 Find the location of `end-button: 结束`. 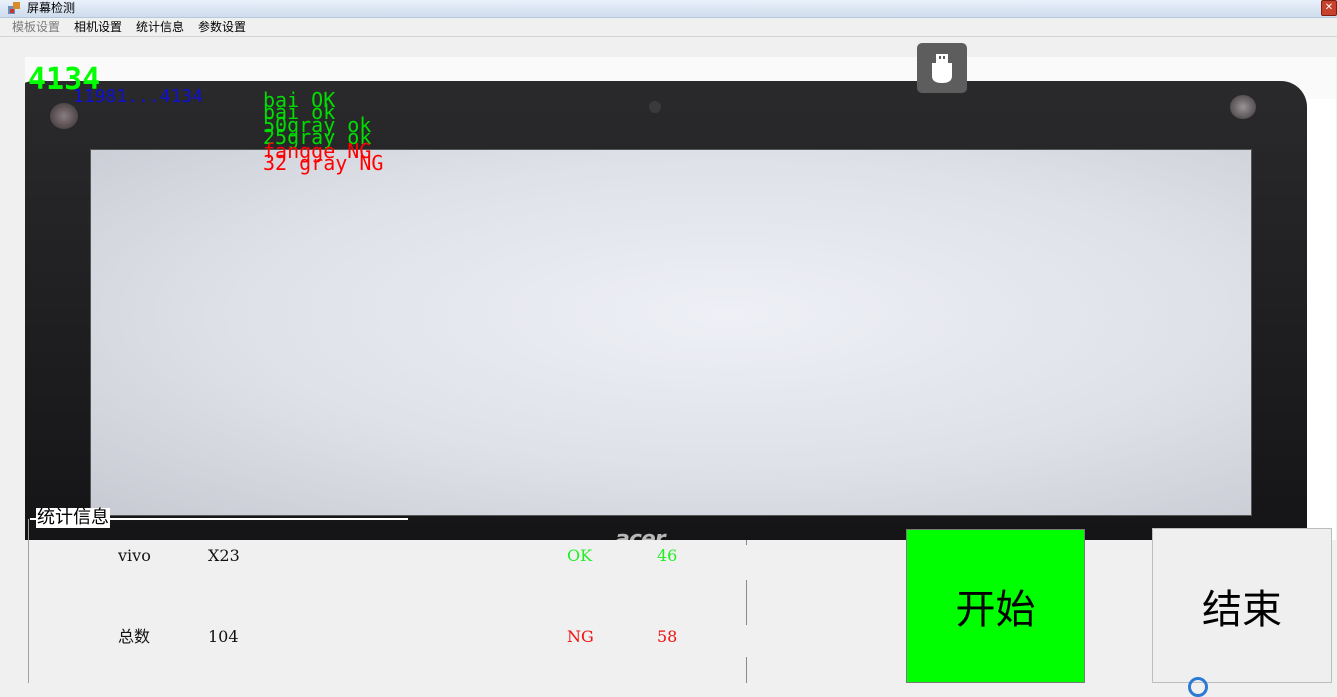

end-button: 结束 is located at coordinates (1242, 605).